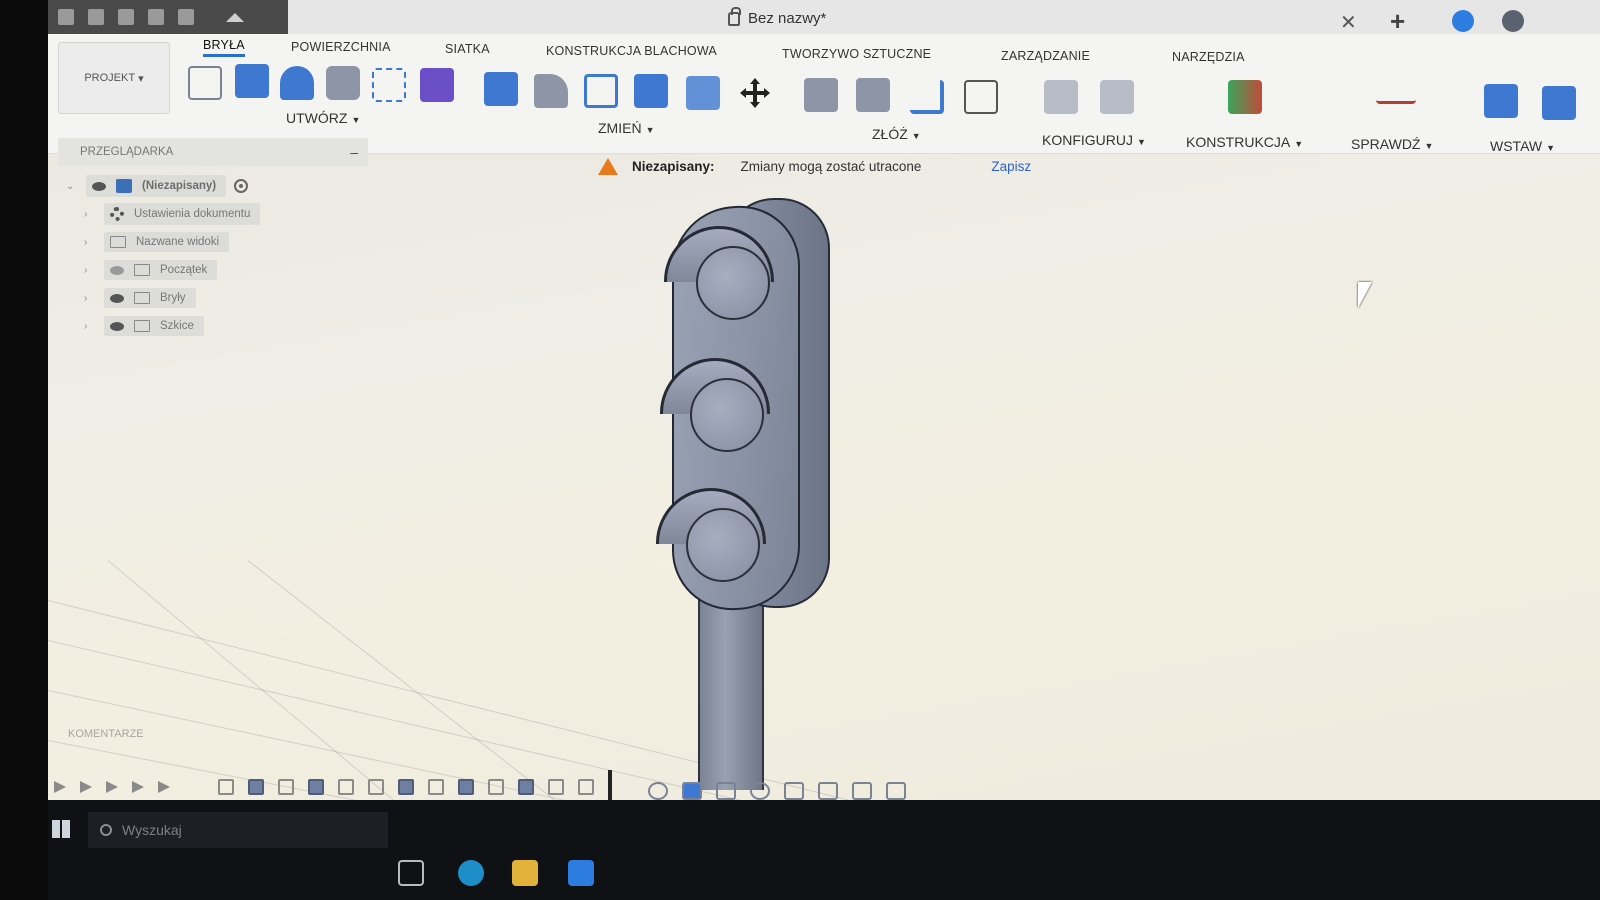 This screenshot has height=900, width=1600. What do you see at coordinates (66, 17) in the screenshot?
I see `grid-menu-icon` at bounding box center [66, 17].